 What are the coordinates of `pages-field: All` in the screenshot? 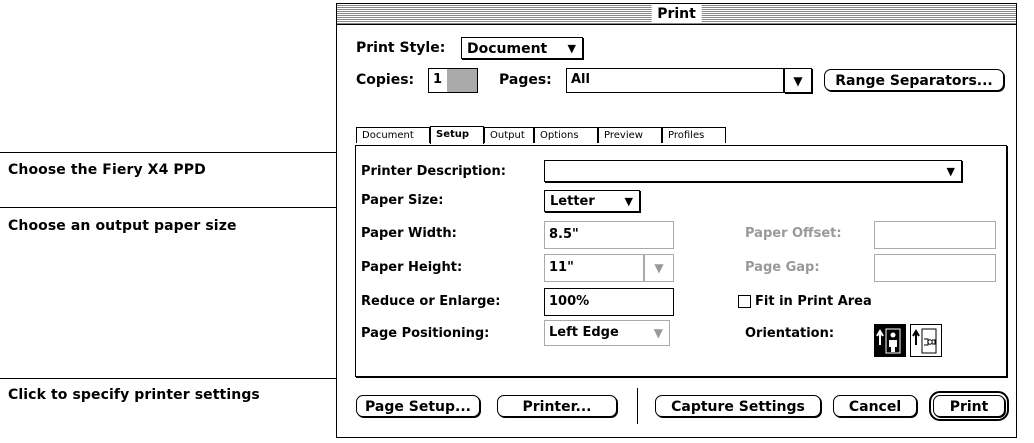 It's located at (675, 80).